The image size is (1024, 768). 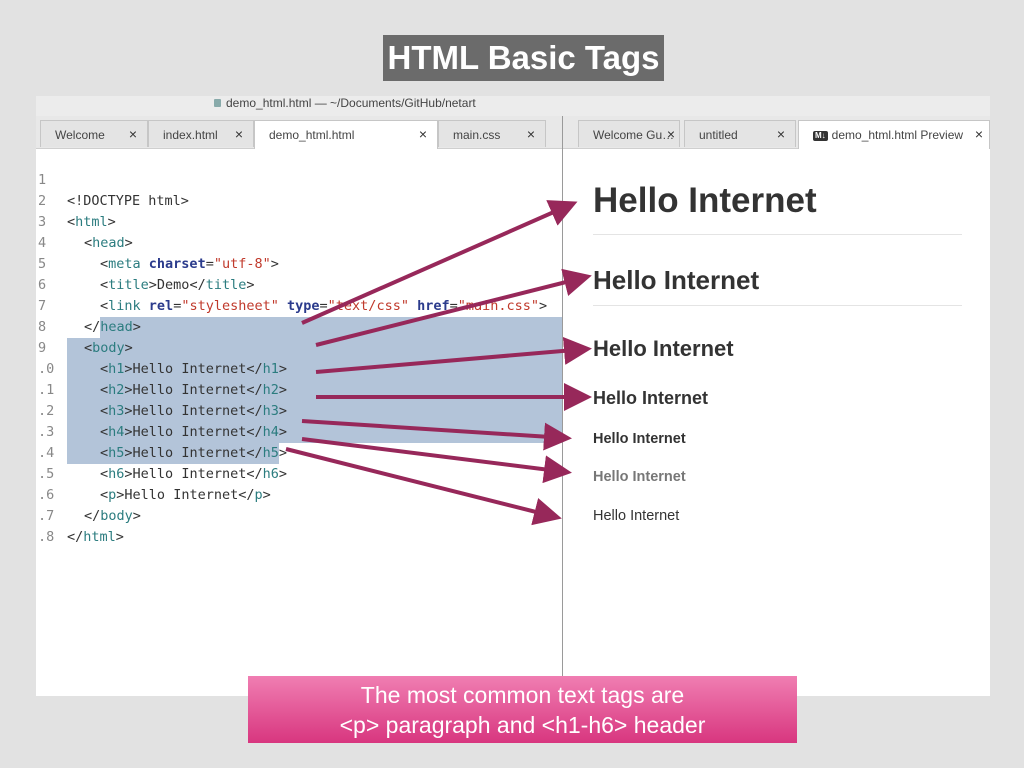 What do you see at coordinates (299, 221) in the screenshot?
I see `code-line: 3 <head>` at bounding box center [299, 221].